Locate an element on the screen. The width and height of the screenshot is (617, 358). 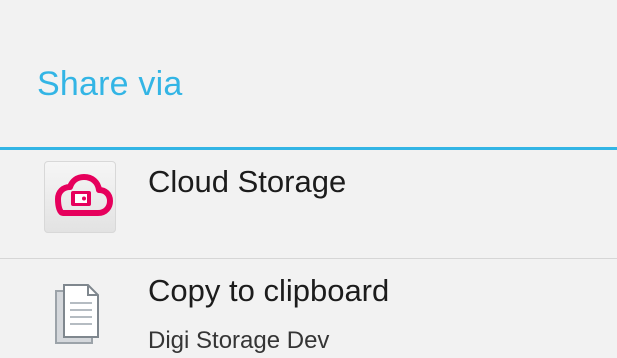
cloud-storage-label: Cloud Storage is located at coordinates (247, 181).